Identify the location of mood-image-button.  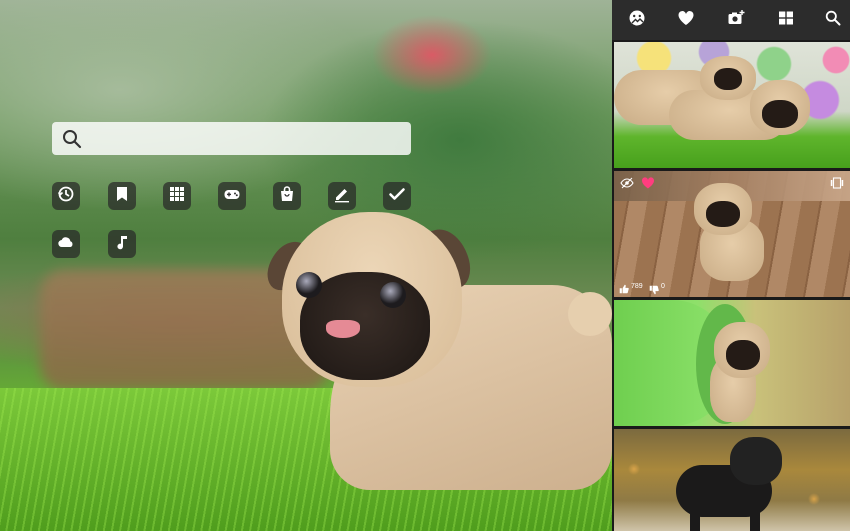
(637, 20).